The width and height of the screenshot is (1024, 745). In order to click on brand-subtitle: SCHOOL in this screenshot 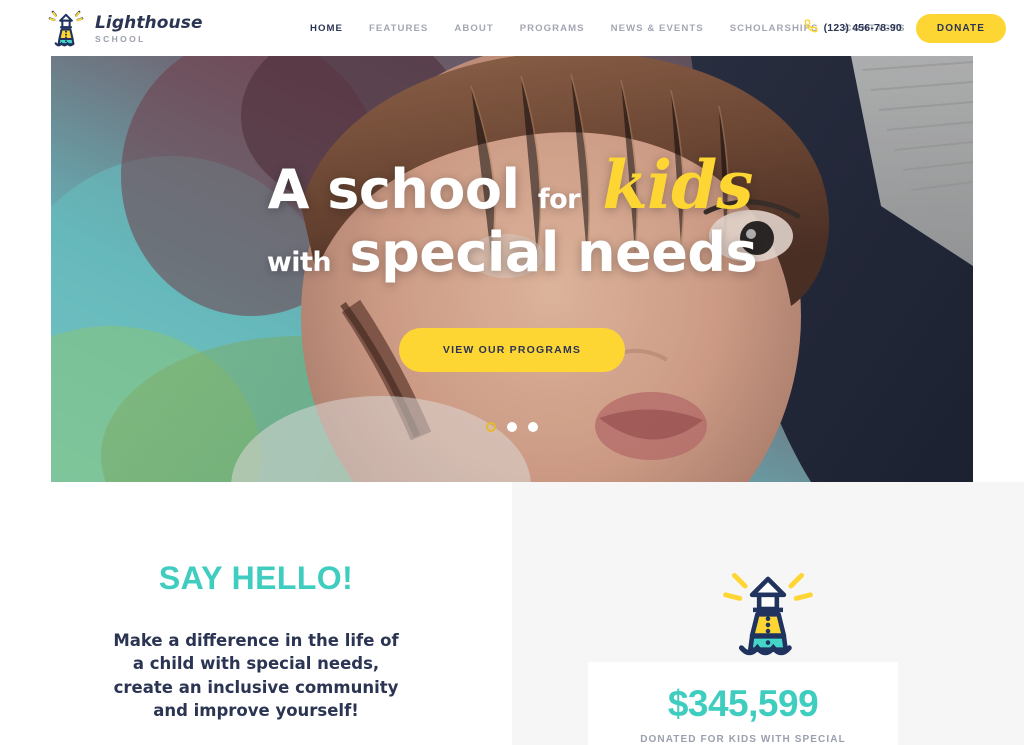, I will do `click(120, 38)`.